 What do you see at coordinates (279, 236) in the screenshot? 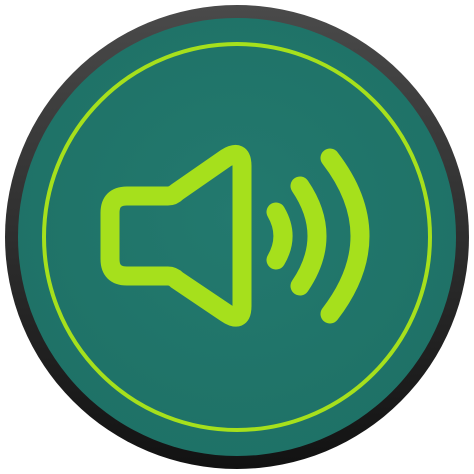
I see `sound-wave-small-icon` at bounding box center [279, 236].